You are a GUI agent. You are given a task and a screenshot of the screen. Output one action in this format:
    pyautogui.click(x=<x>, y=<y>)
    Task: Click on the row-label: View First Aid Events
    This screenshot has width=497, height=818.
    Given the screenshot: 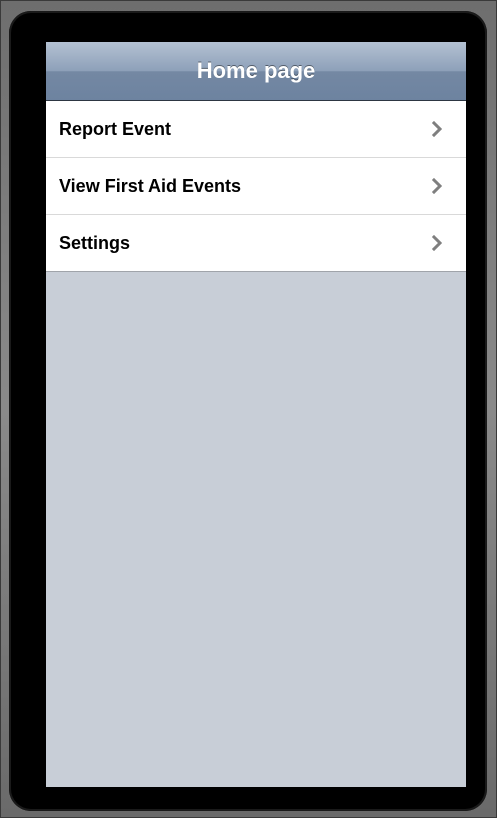 What is the action you would take?
    pyautogui.click(x=150, y=185)
    